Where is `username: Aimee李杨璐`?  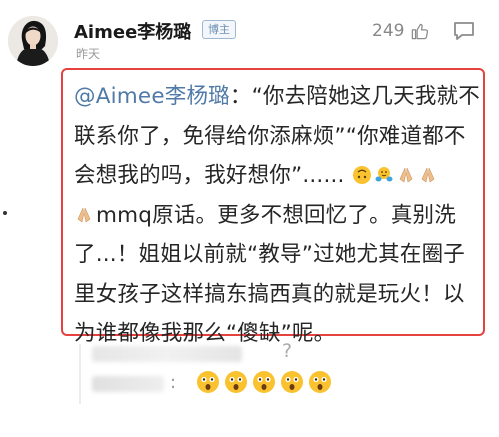 username: Aimee李杨璐 is located at coordinates (132, 31).